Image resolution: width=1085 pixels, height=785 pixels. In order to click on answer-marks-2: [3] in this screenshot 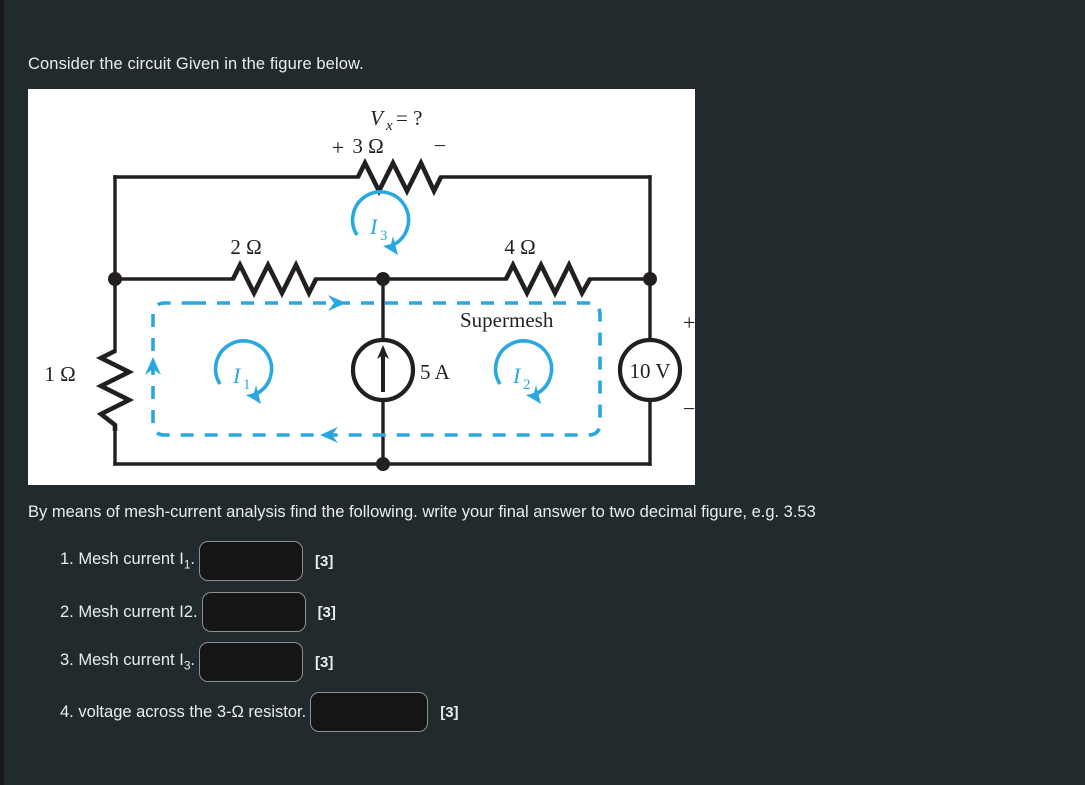, I will do `click(326, 612)`.